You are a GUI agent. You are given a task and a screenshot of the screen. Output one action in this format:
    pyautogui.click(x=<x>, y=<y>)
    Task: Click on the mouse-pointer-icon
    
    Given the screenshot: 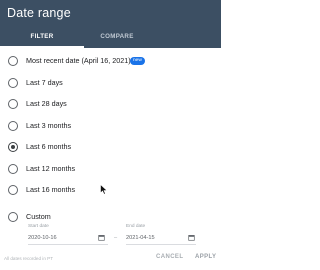 What is the action you would take?
    pyautogui.click(x=104, y=189)
    